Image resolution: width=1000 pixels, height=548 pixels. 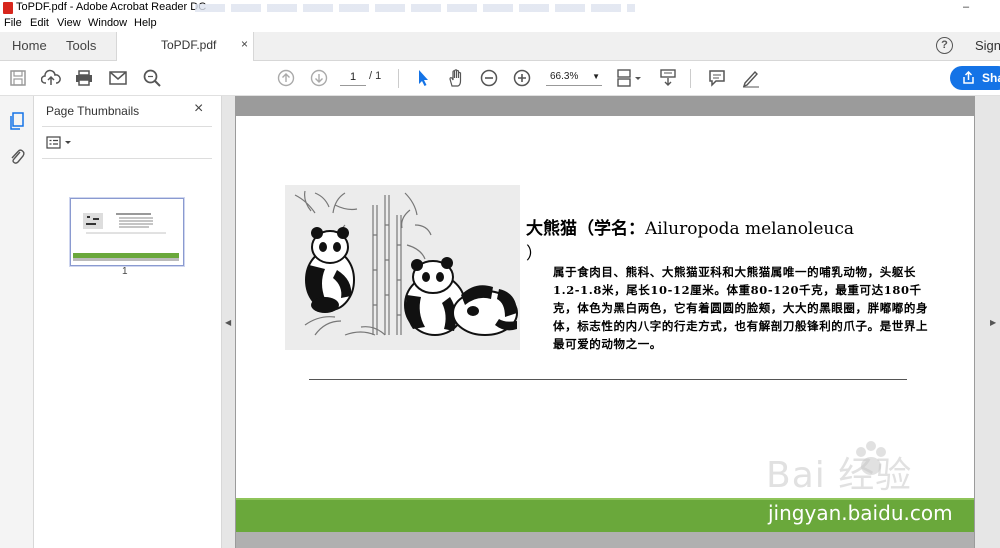 I want to click on tab-bar: Home Tools ToPDF.pdf × ? Sign, so click(x=500, y=46).